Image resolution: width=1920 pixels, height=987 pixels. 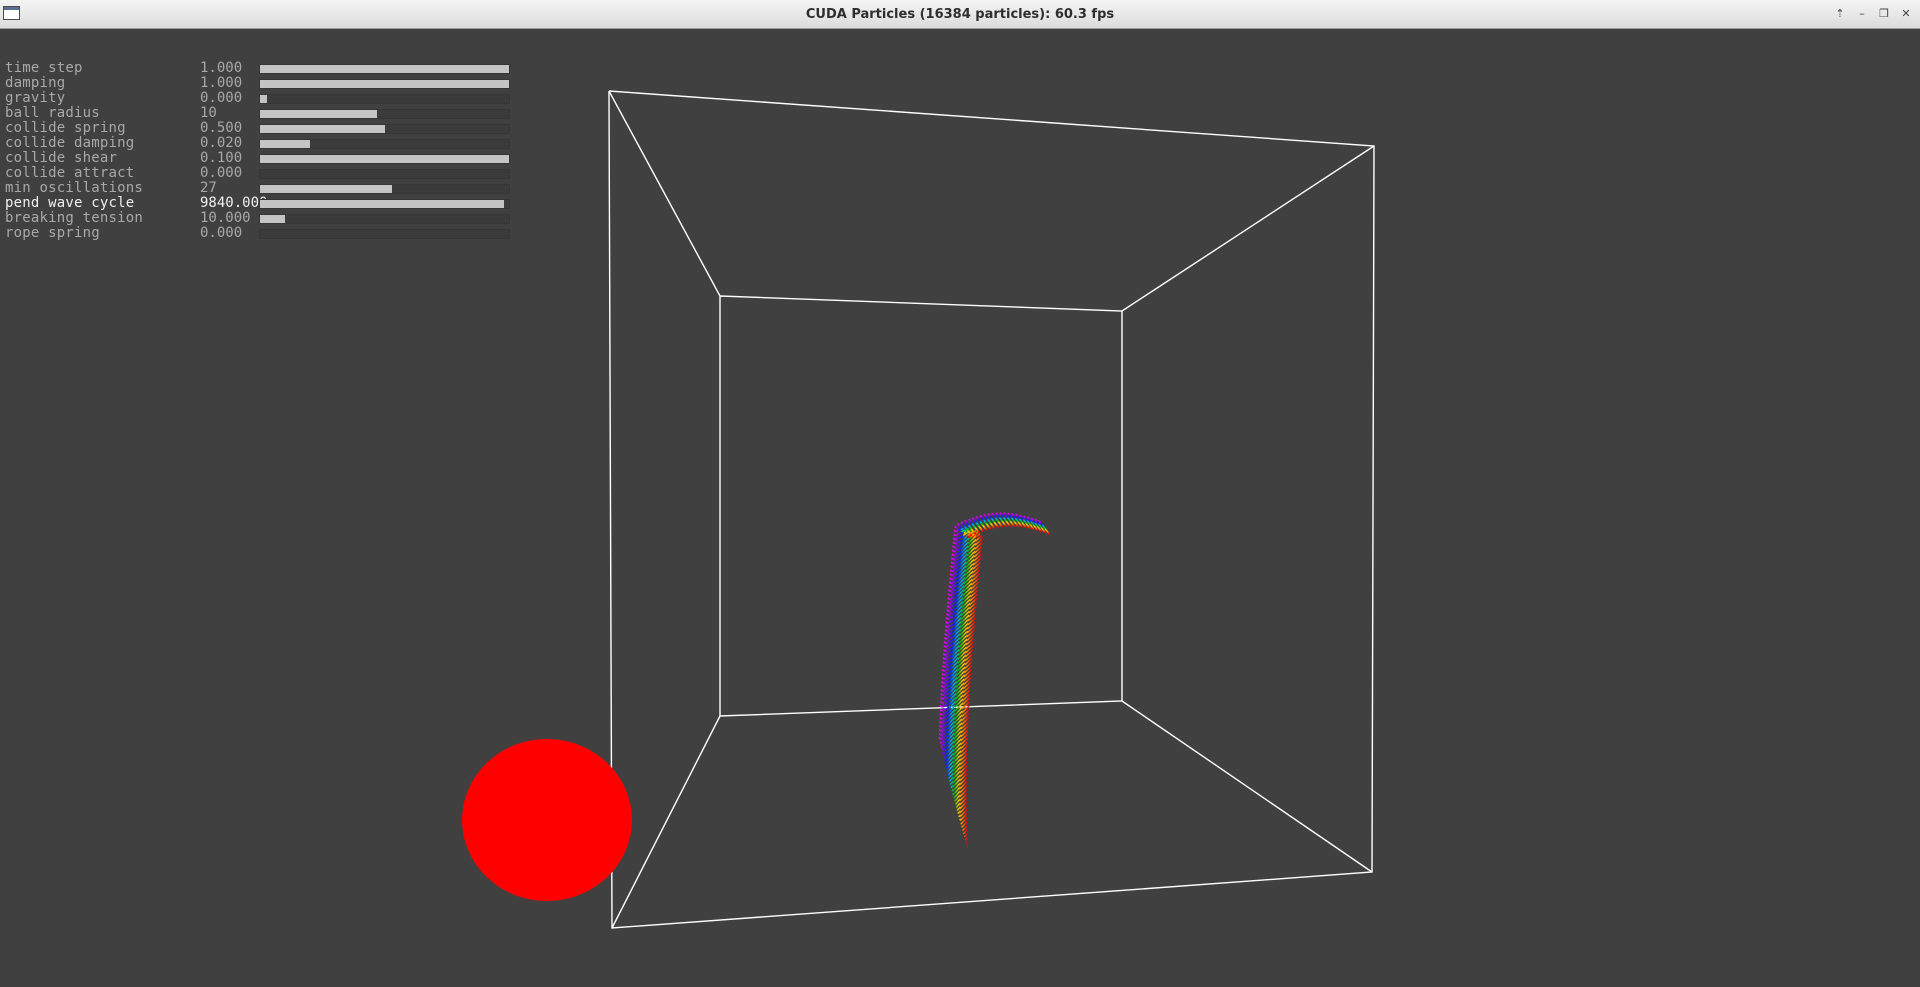 I want to click on param-value: 10.000, so click(x=225, y=218).